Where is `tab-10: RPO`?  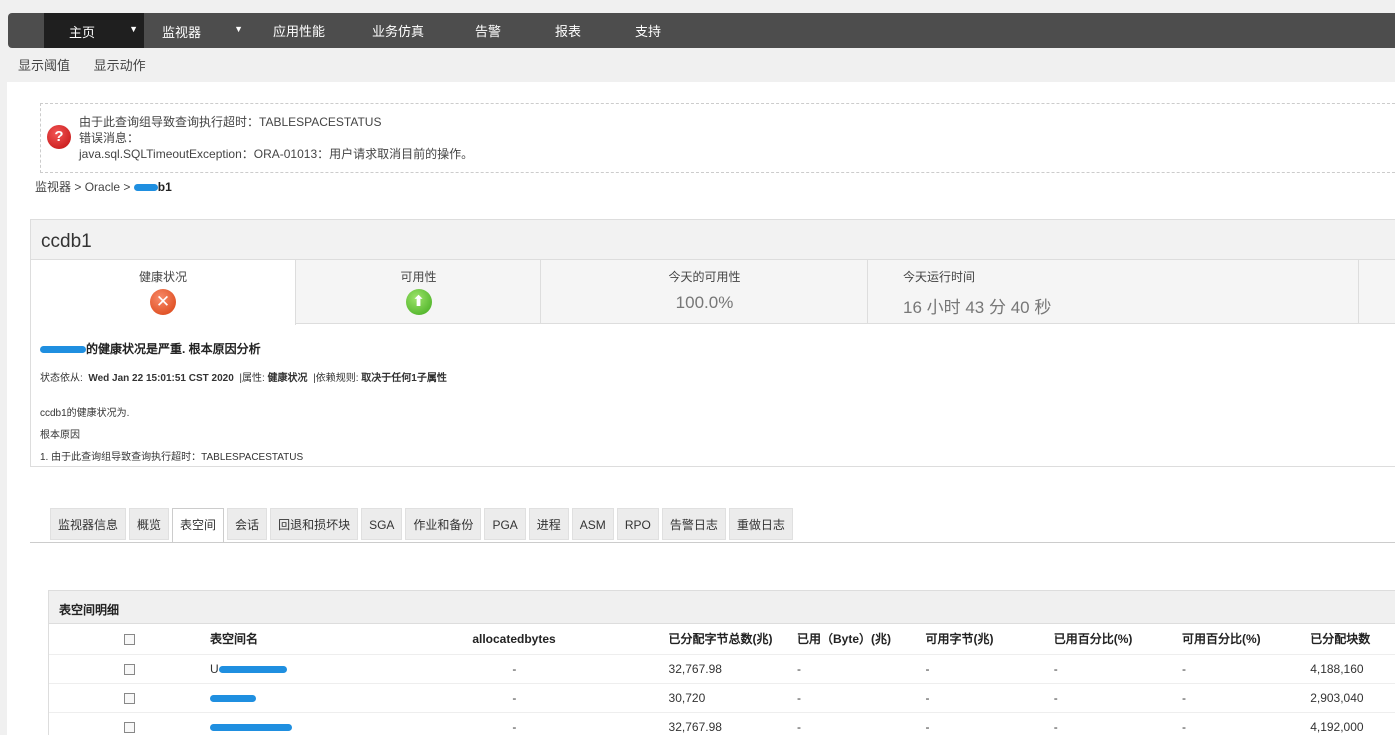 tab-10: RPO is located at coordinates (637, 524).